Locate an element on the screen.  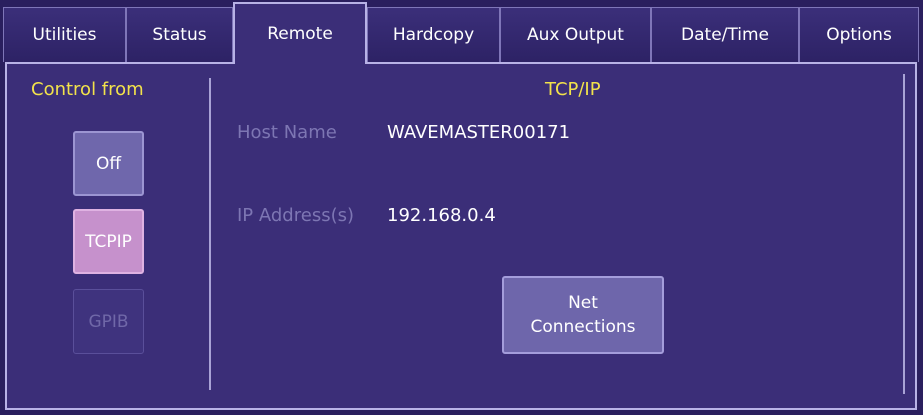
control-tcpip-label: TCPIP is located at coordinates (108, 241).